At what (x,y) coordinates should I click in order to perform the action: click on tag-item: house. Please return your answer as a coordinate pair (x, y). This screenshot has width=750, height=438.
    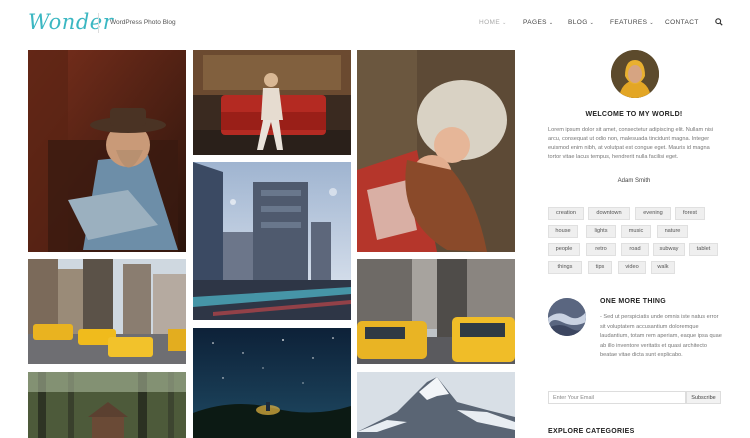
    Looking at the image, I should click on (563, 231).